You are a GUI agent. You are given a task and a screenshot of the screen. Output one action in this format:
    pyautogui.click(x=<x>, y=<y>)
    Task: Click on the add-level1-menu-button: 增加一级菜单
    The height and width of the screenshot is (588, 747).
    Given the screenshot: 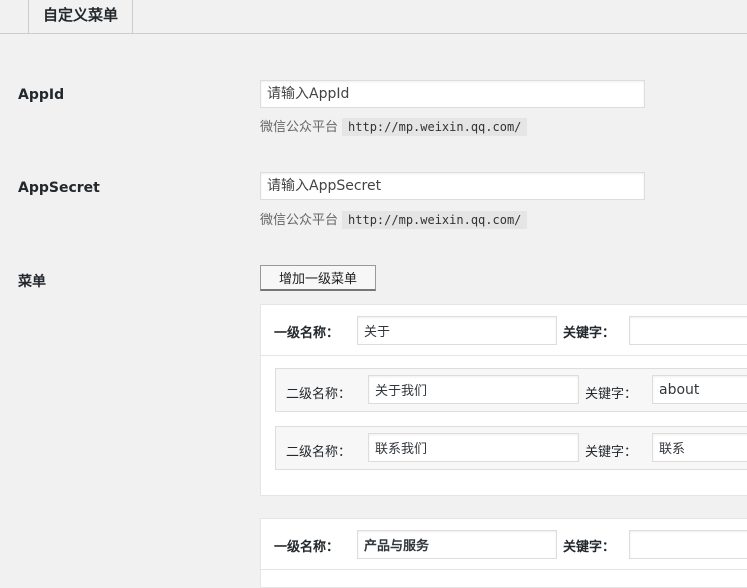 What is the action you would take?
    pyautogui.click(x=318, y=278)
    